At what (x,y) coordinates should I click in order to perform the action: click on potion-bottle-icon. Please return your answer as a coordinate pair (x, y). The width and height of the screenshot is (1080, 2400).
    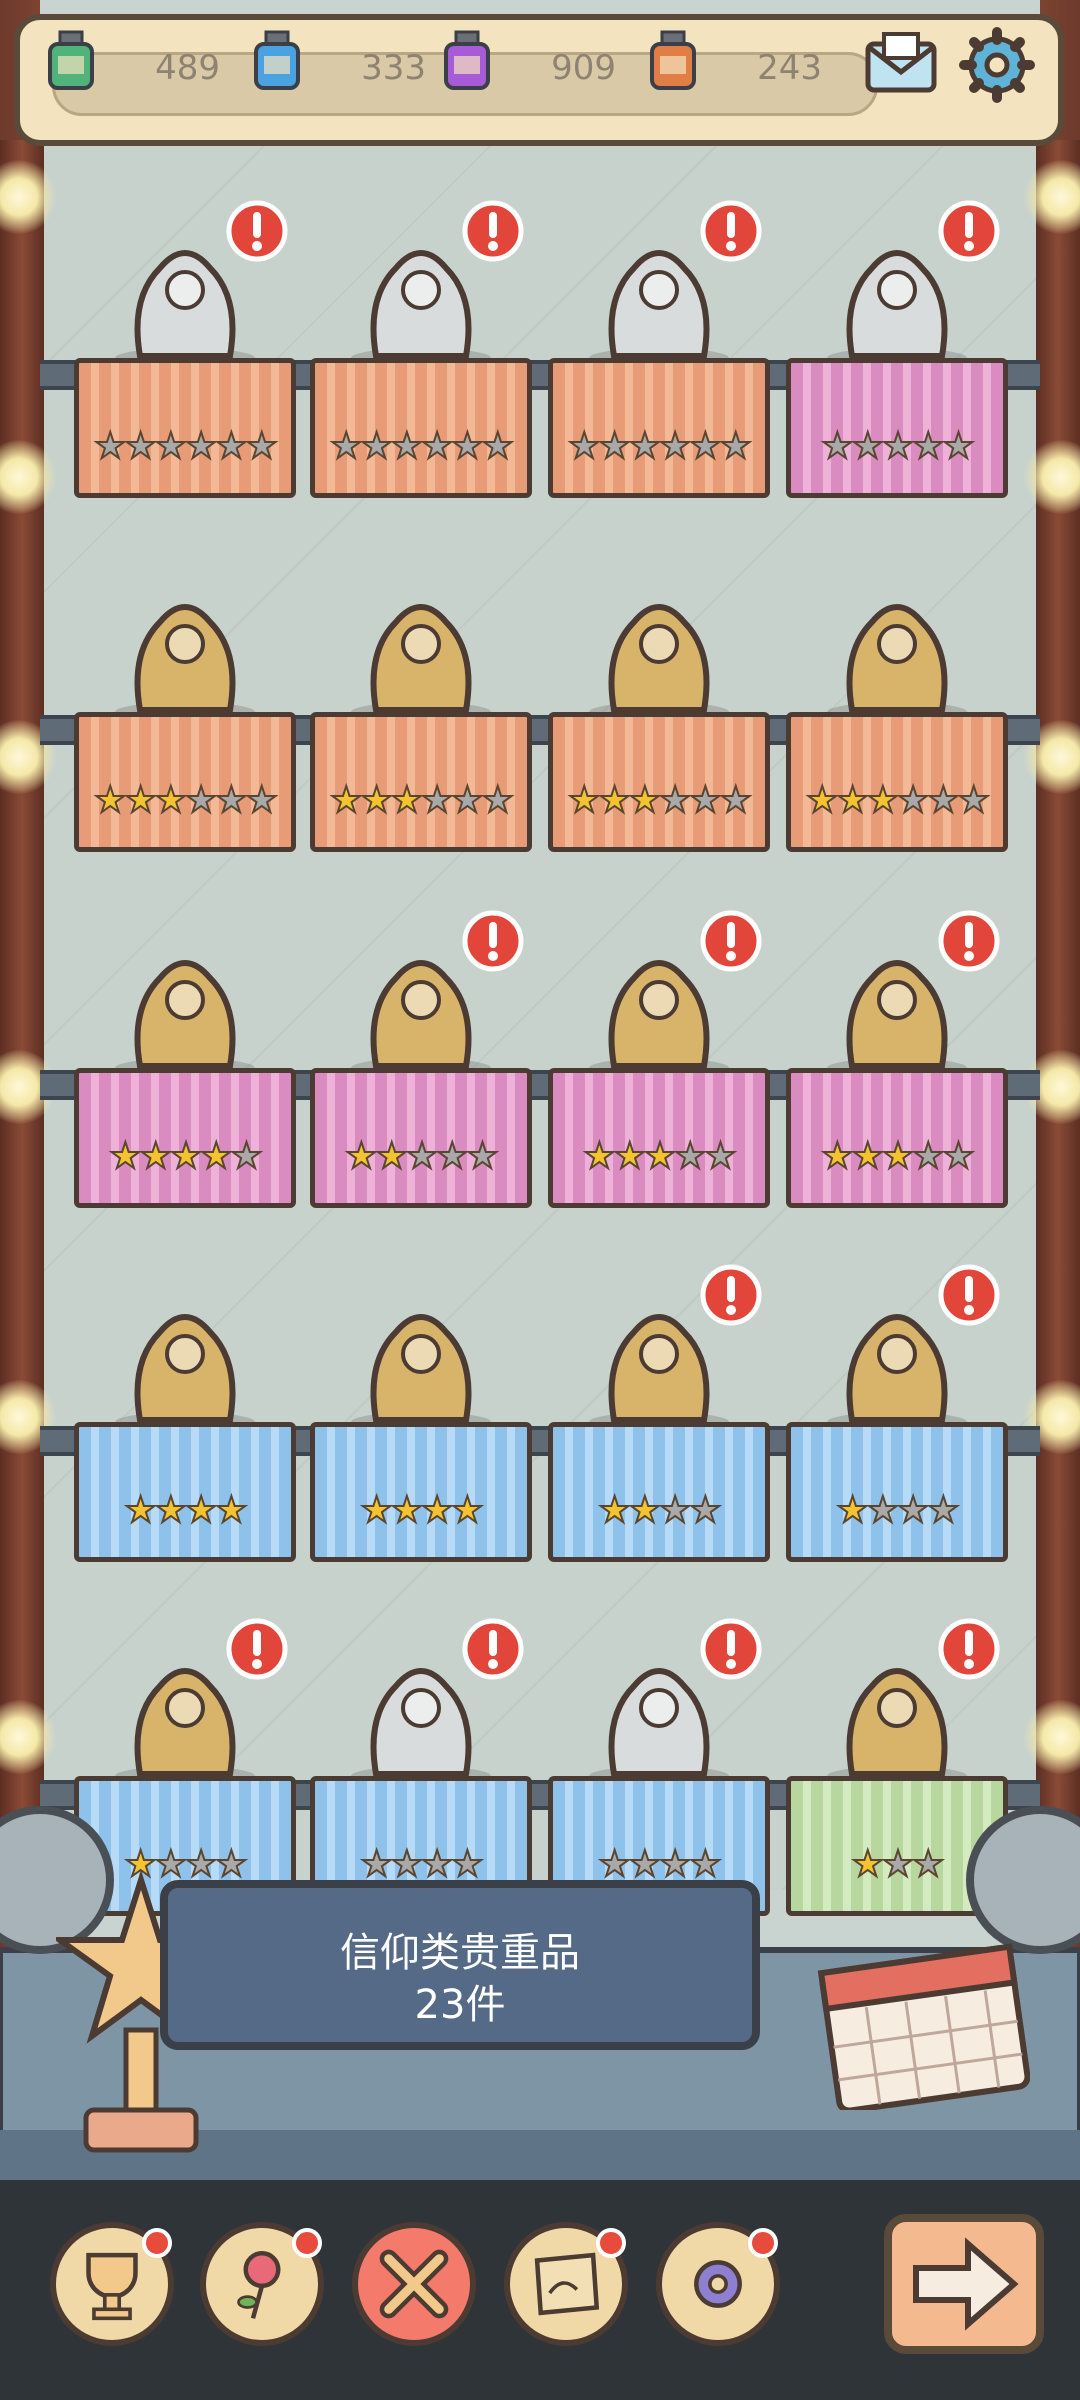
    Looking at the image, I should click on (185, 998).